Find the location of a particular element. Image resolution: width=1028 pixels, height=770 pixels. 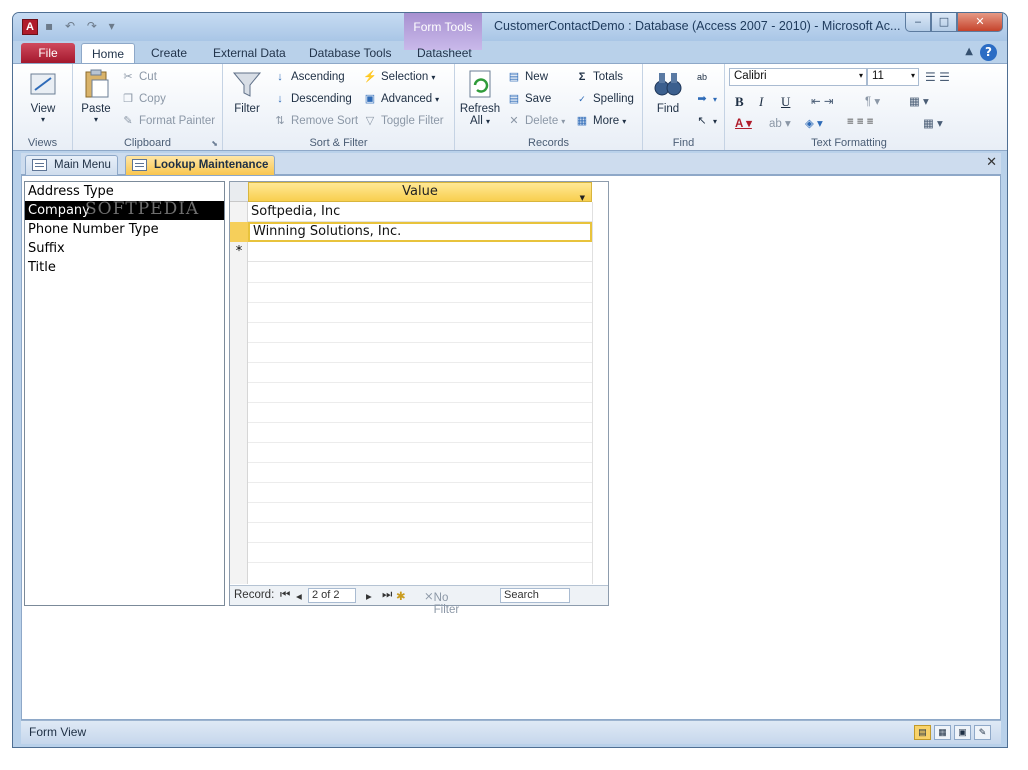

filter-button: Filter is located at coordinates (247, 91).